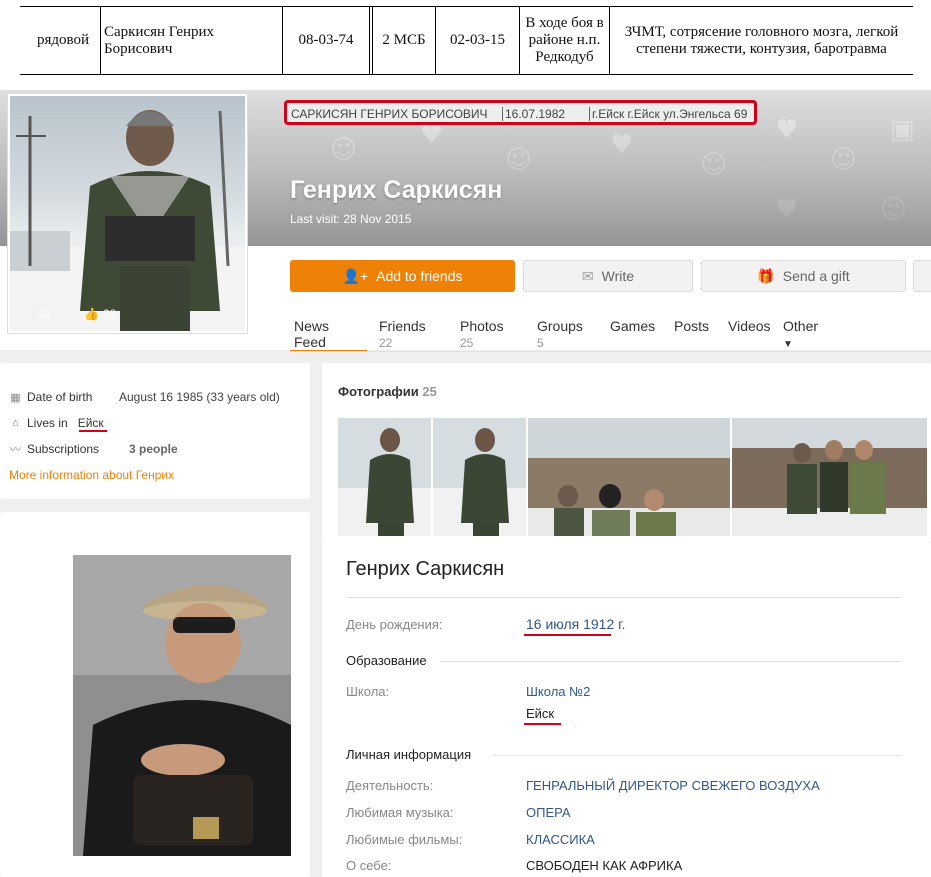 Image resolution: width=931 pixels, height=877 pixels. I want to click on envelope-icon: ✉, so click(587, 275).